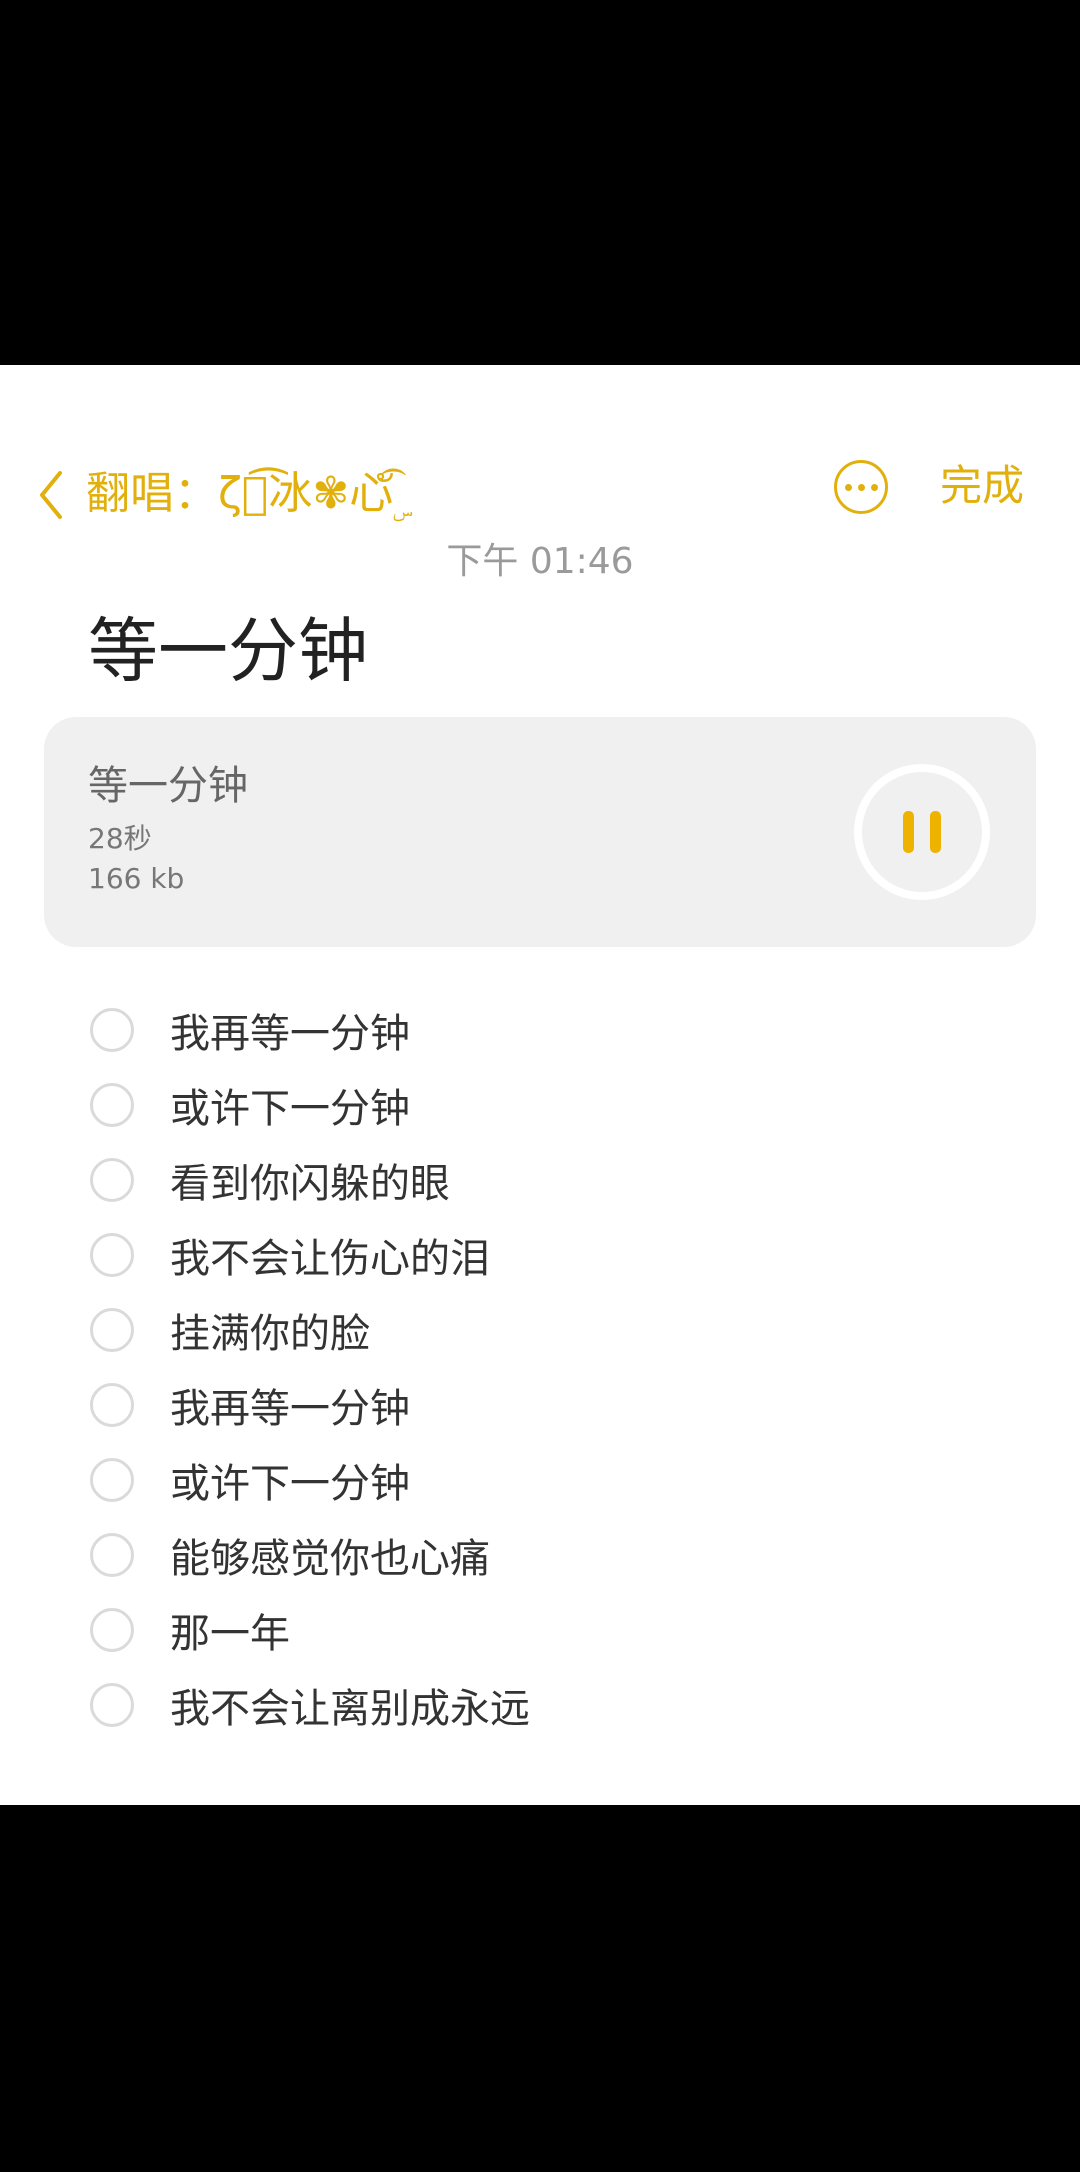  I want to click on note-folder-title: 翻唱：ζั͡冰✾心ัۣ͡, so click(240, 493).